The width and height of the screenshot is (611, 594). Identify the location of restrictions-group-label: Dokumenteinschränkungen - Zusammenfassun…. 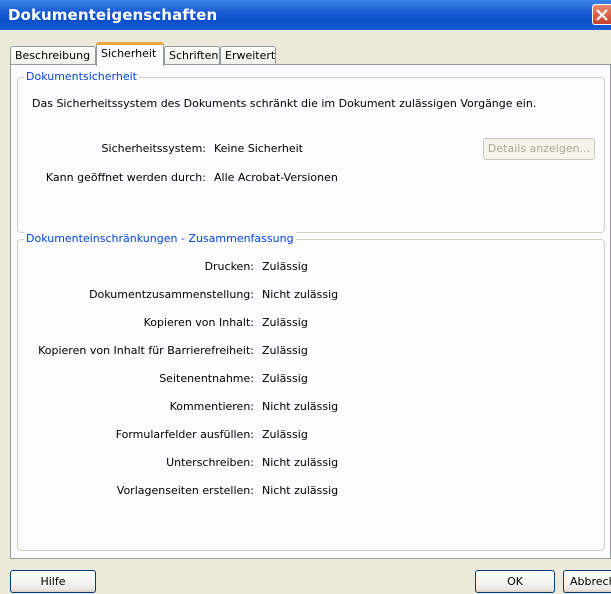
(160, 238).